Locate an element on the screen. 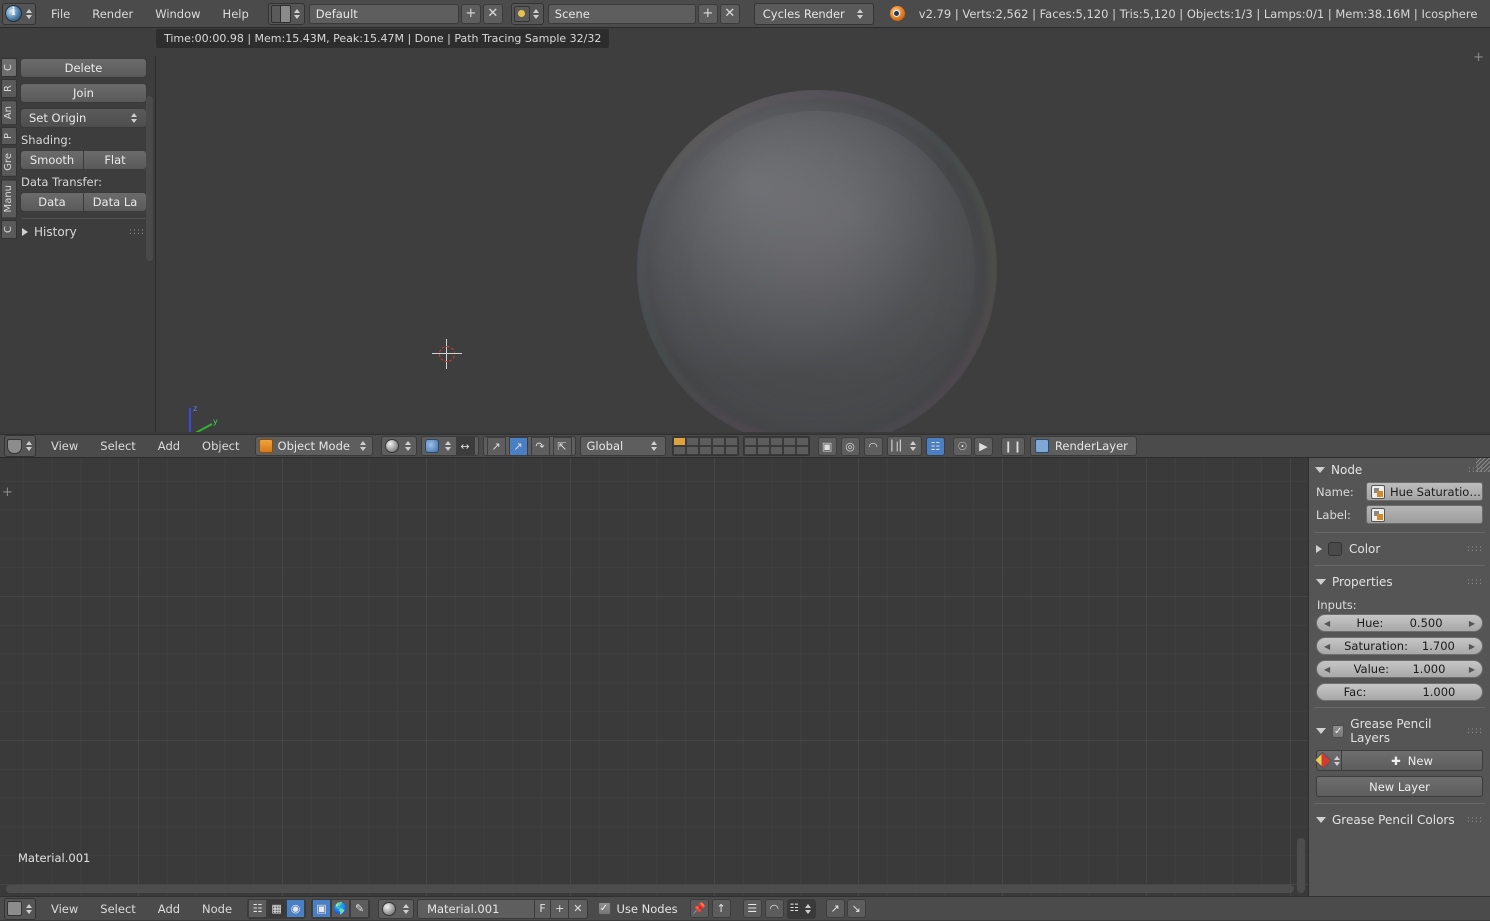 The width and height of the screenshot is (1490, 921). editor-type-selector-3dview is located at coordinates (20, 446).